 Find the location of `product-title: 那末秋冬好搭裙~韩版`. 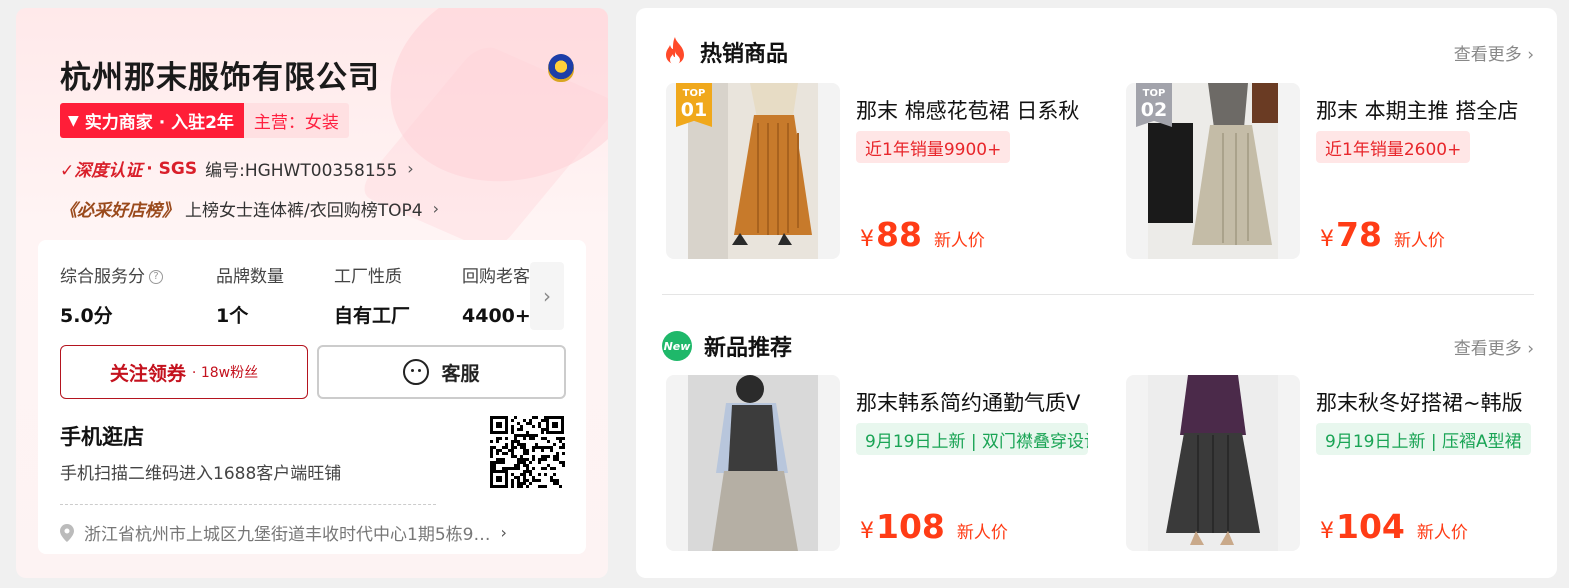

product-title: 那末秋冬好搭裙~韩版 is located at coordinates (1431, 402).